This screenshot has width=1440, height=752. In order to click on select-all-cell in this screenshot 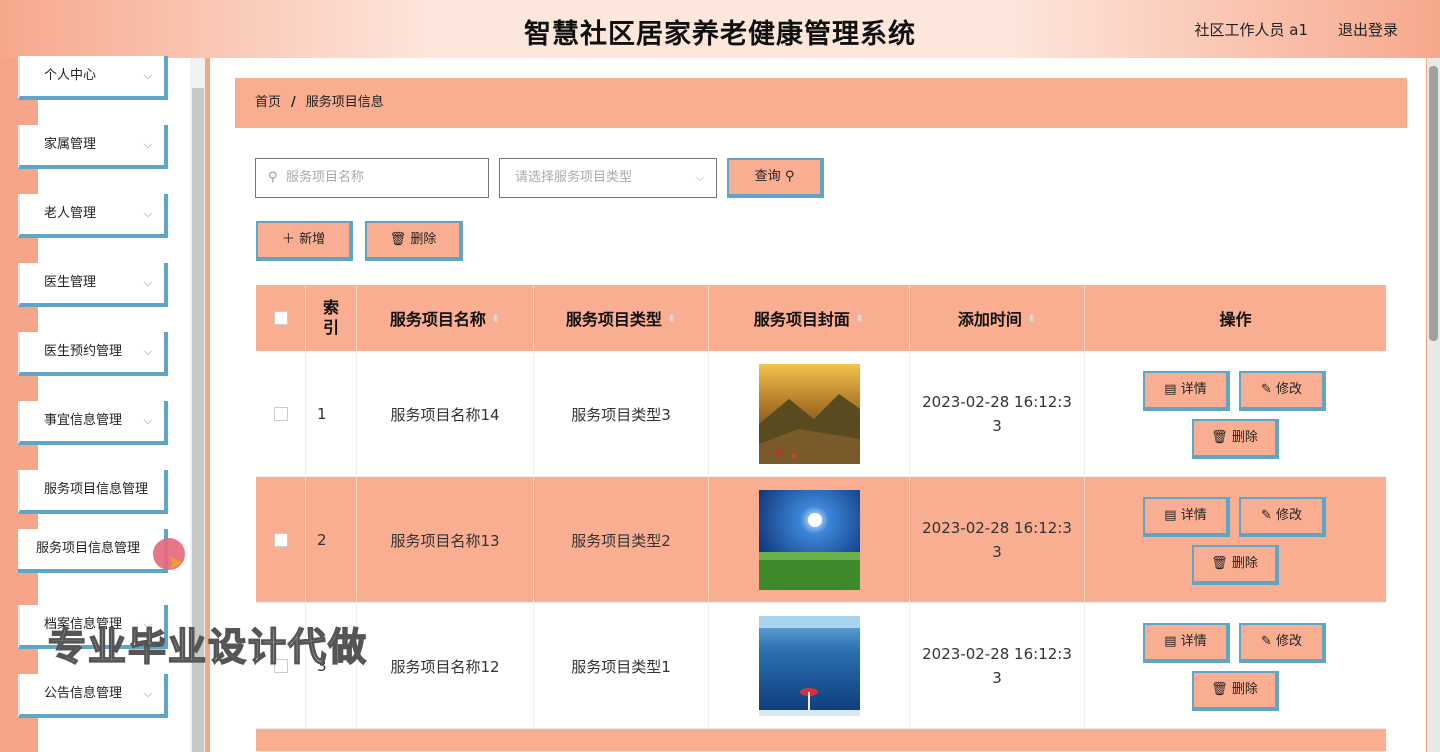, I will do `click(281, 318)`.